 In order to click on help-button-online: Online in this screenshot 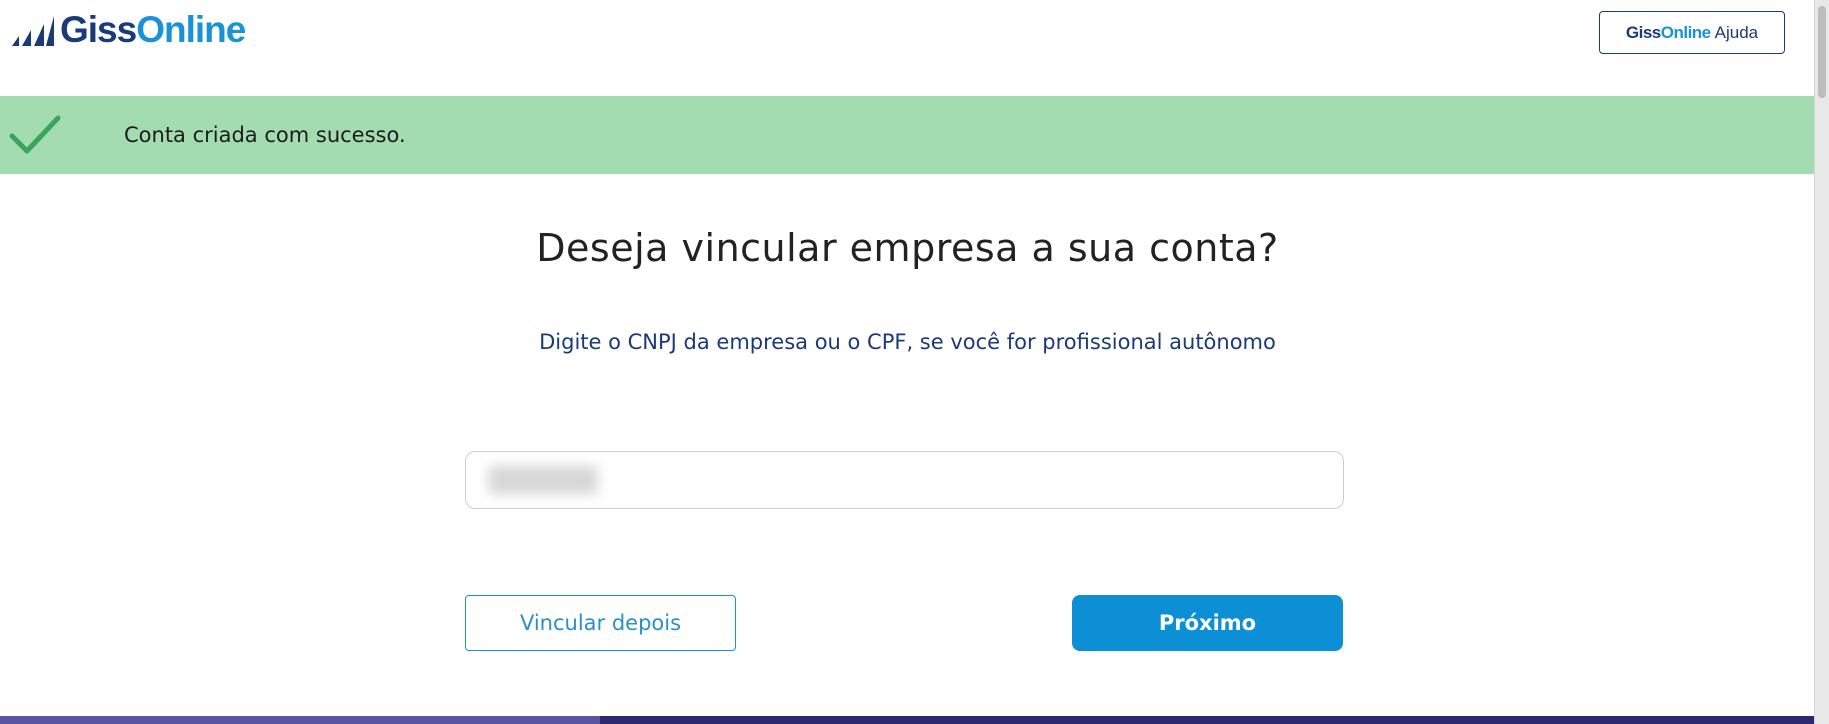, I will do `click(1685, 32)`.